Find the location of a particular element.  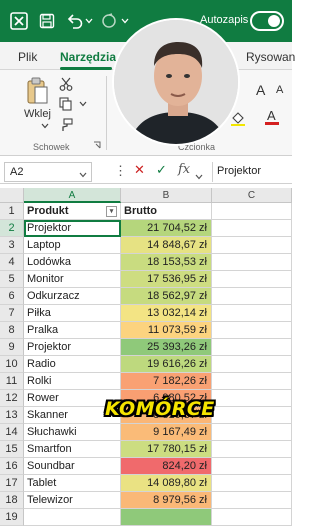

row-header: 13 is located at coordinates (12, 415).